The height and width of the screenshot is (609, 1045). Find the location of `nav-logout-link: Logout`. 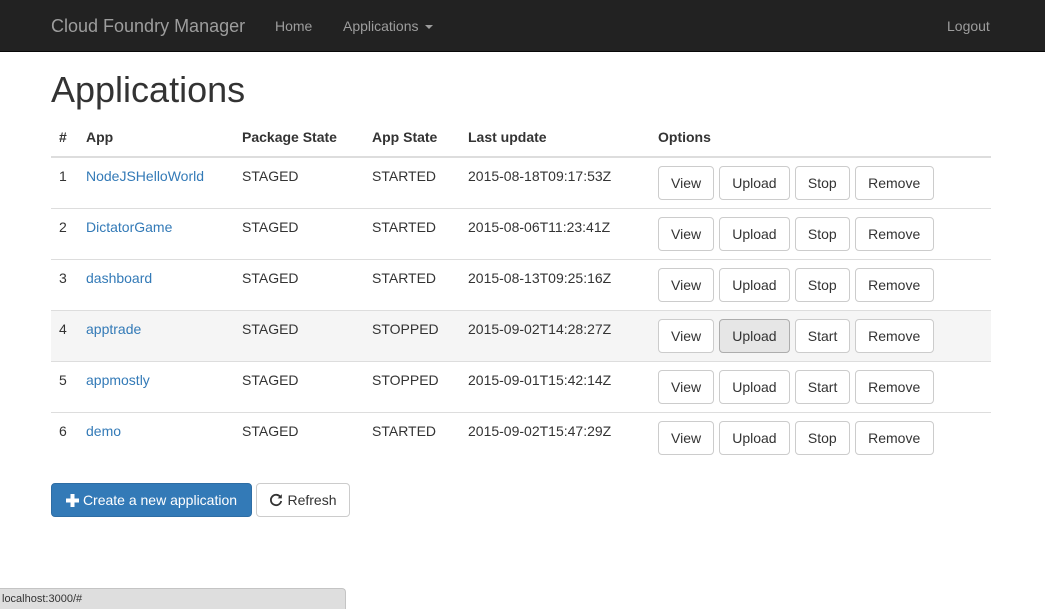

nav-logout-link: Logout is located at coordinates (968, 26).